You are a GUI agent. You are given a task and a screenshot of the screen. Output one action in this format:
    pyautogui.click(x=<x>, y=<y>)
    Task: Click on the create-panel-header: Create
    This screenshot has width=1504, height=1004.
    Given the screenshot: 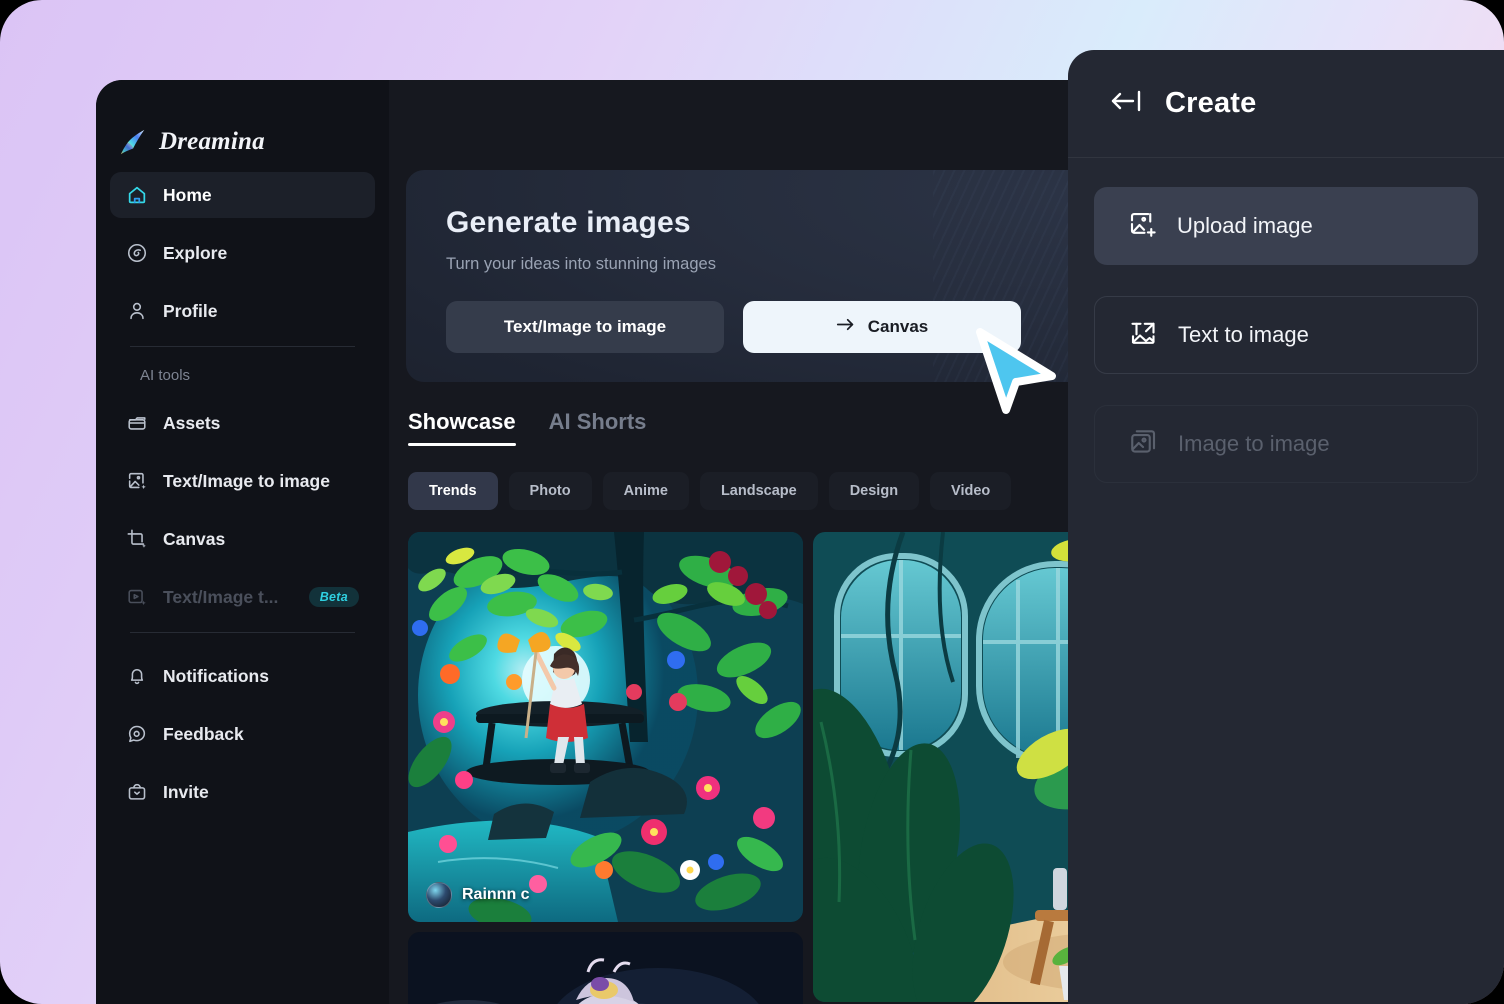 What is the action you would take?
    pyautogui.click(x=1286, y=104)
    